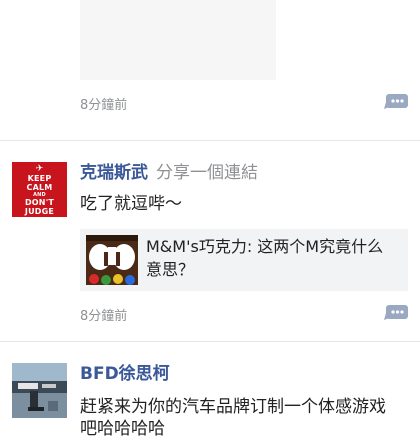  I want to click on author-name: 克瑞斯武, so click(114, 173).